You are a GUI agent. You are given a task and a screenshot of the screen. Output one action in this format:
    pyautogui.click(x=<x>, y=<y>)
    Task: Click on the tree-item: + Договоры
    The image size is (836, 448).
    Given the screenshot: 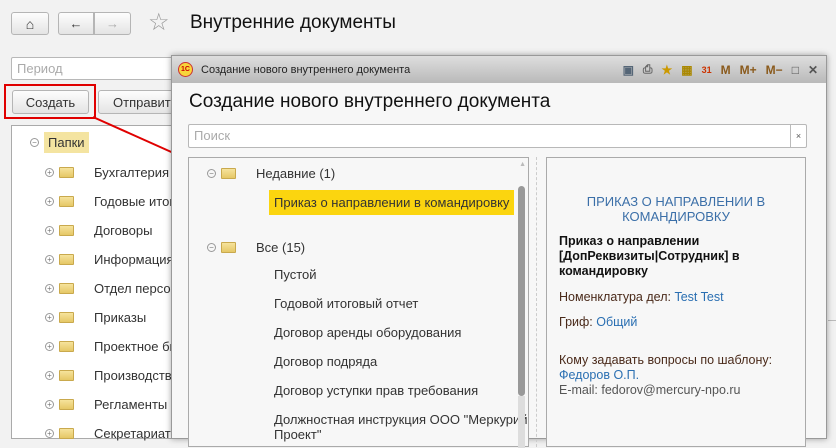 What is the action you would take?
    pyautogui.click(x=98, y=230)
    